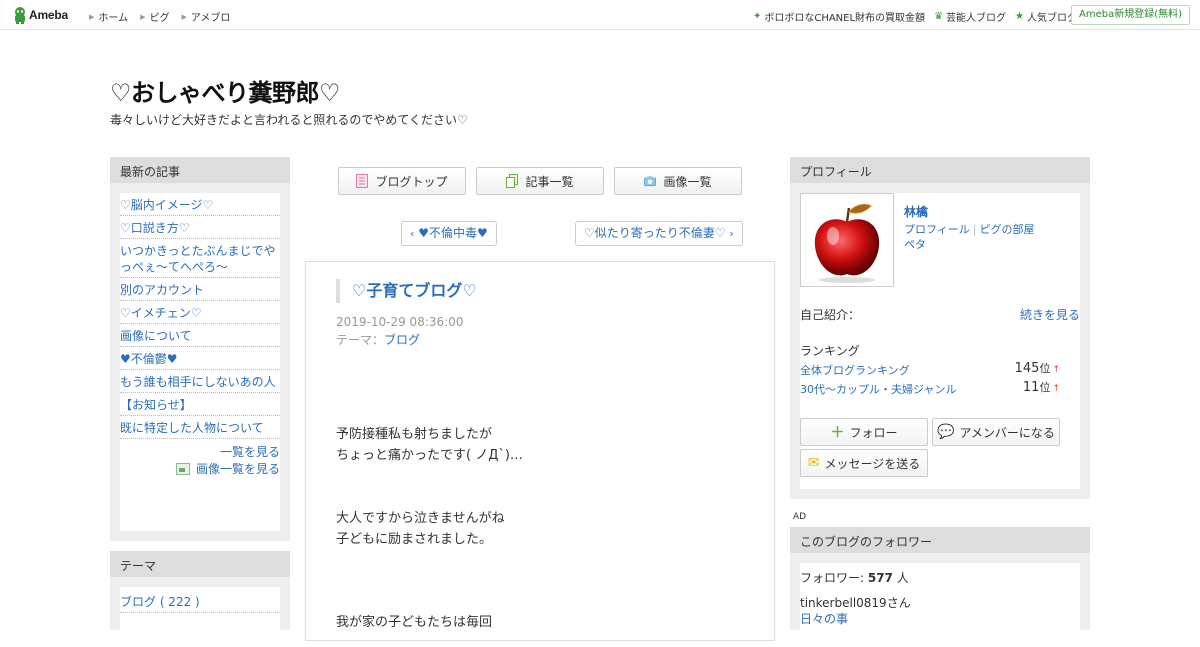  What do you see at coordinates (412, 233) in the screenshot?
I see `chevron-left-icon: ‹` at bounding box center [412, 233].